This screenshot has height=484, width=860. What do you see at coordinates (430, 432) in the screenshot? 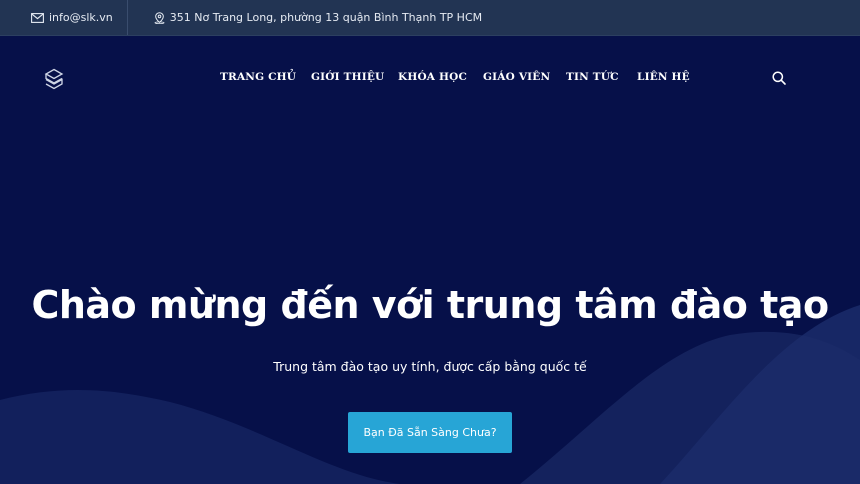
I see `cta-button: Bạn Đã Sẵn Sàng Chưa?` at bounding box center [430, 432].